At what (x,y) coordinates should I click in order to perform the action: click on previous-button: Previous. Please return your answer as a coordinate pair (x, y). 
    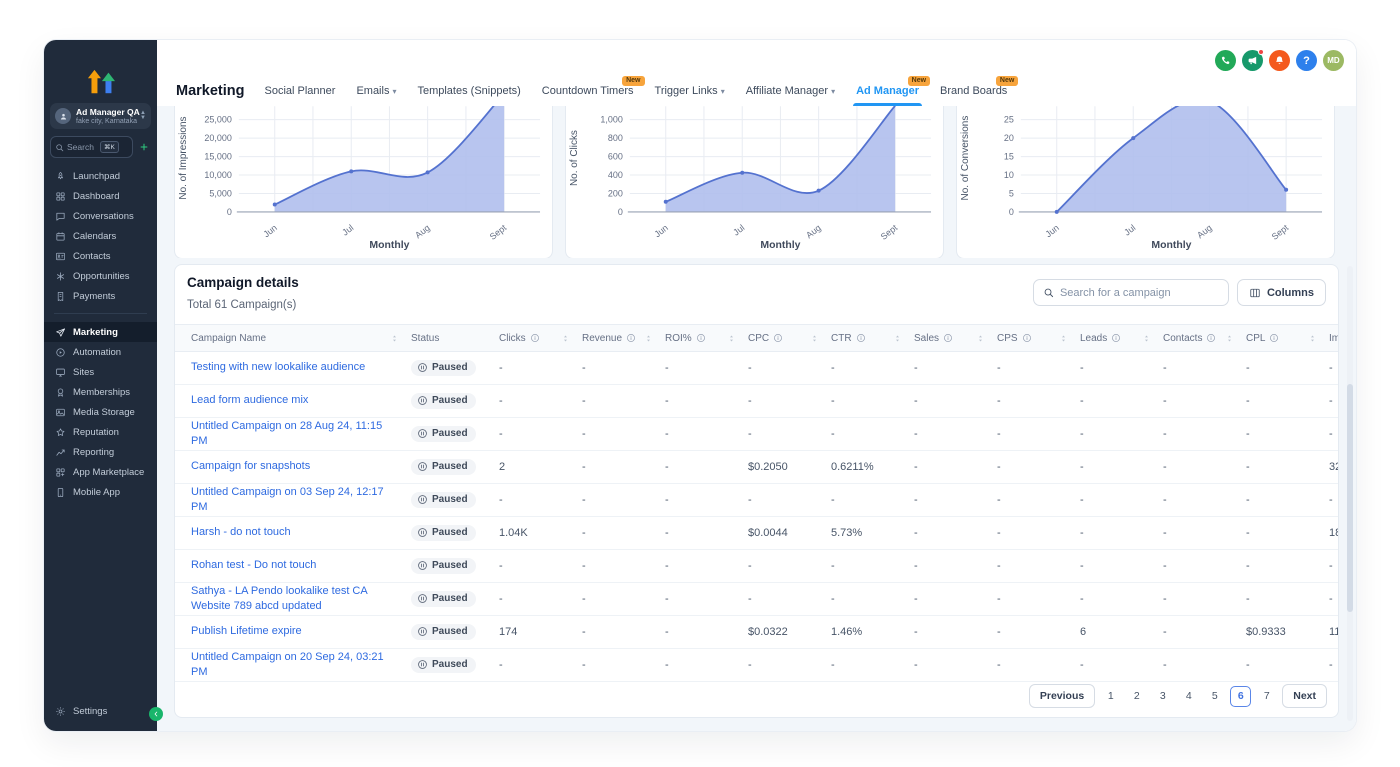
    Looking at the image, I should click on (1062, 696).